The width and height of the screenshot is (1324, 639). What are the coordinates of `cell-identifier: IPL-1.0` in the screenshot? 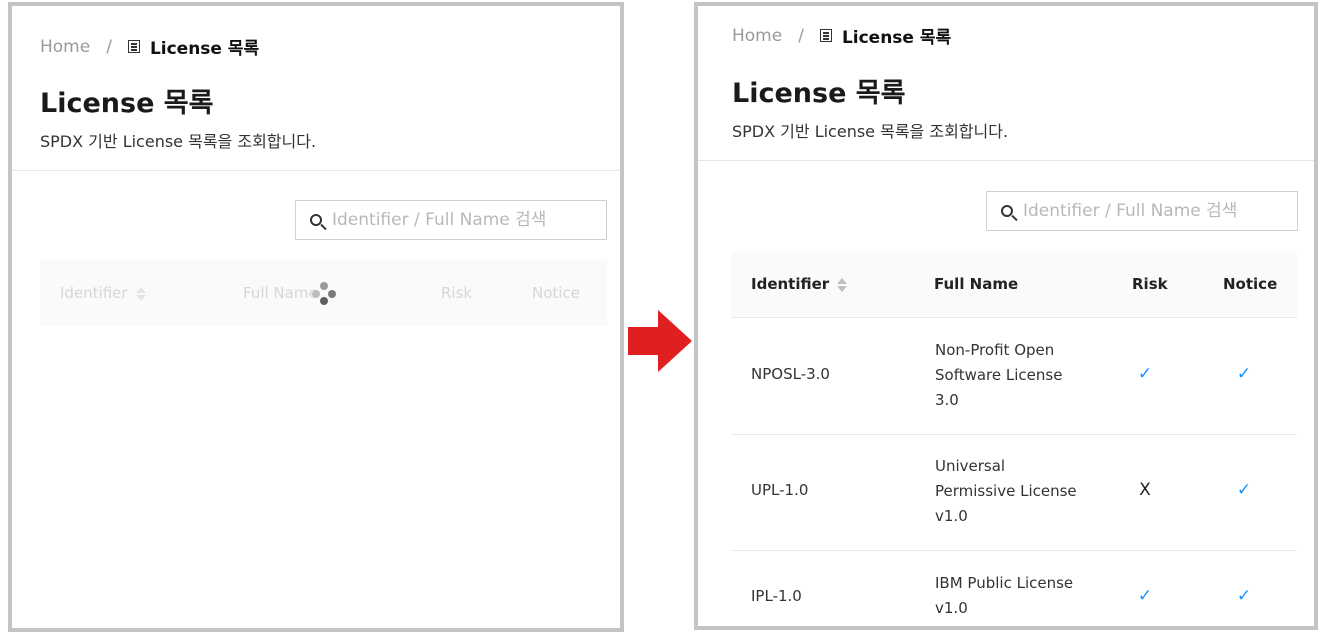 It's located at (776, 596).